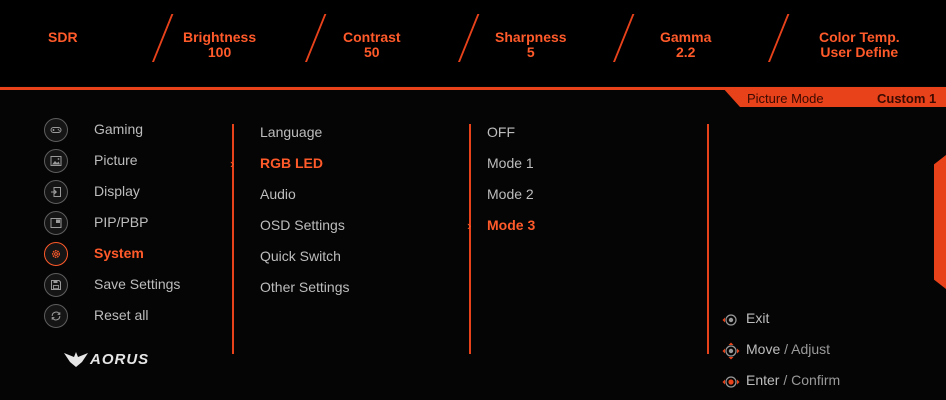 The image size is (946, 400). I want to click on contrast-label: Contrast, so click(372, 37).